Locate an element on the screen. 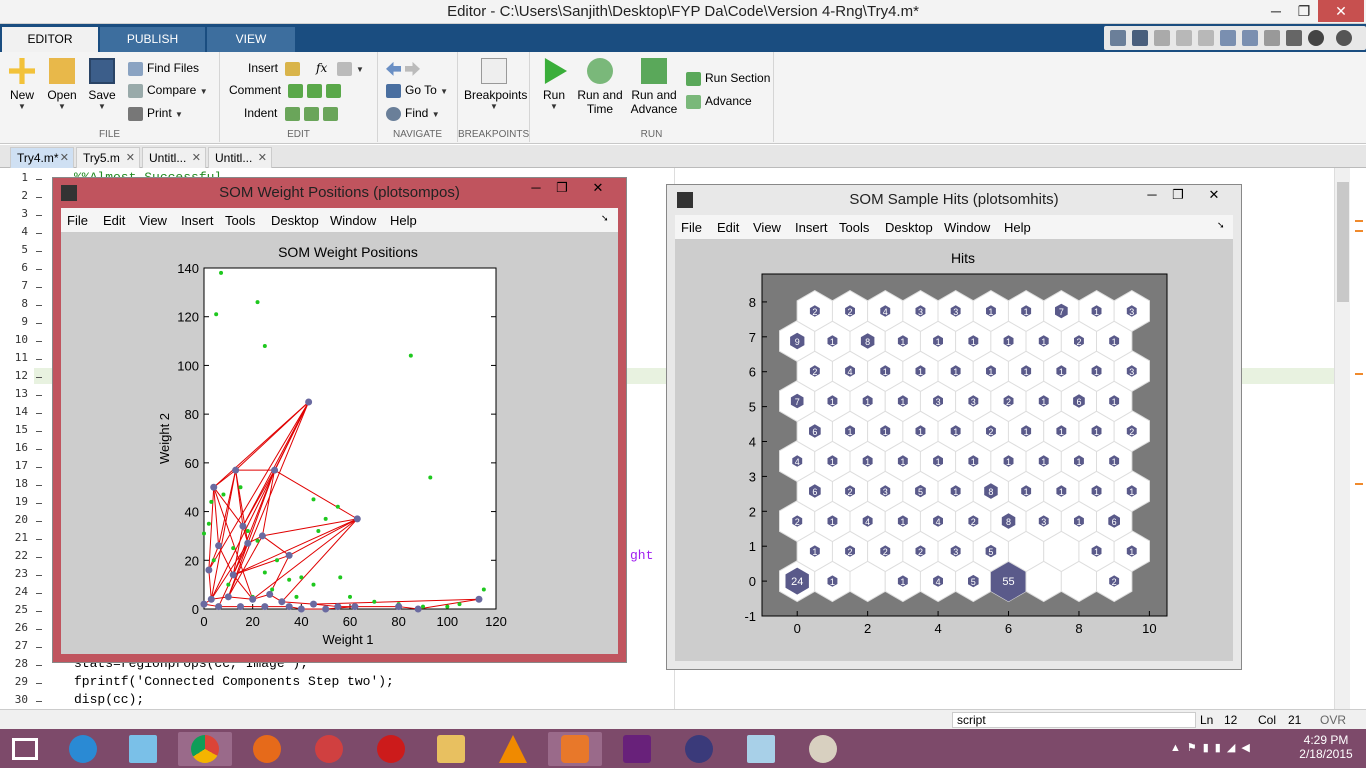  run-and-time-button: Run and Time is located at coordinates (600, 87).